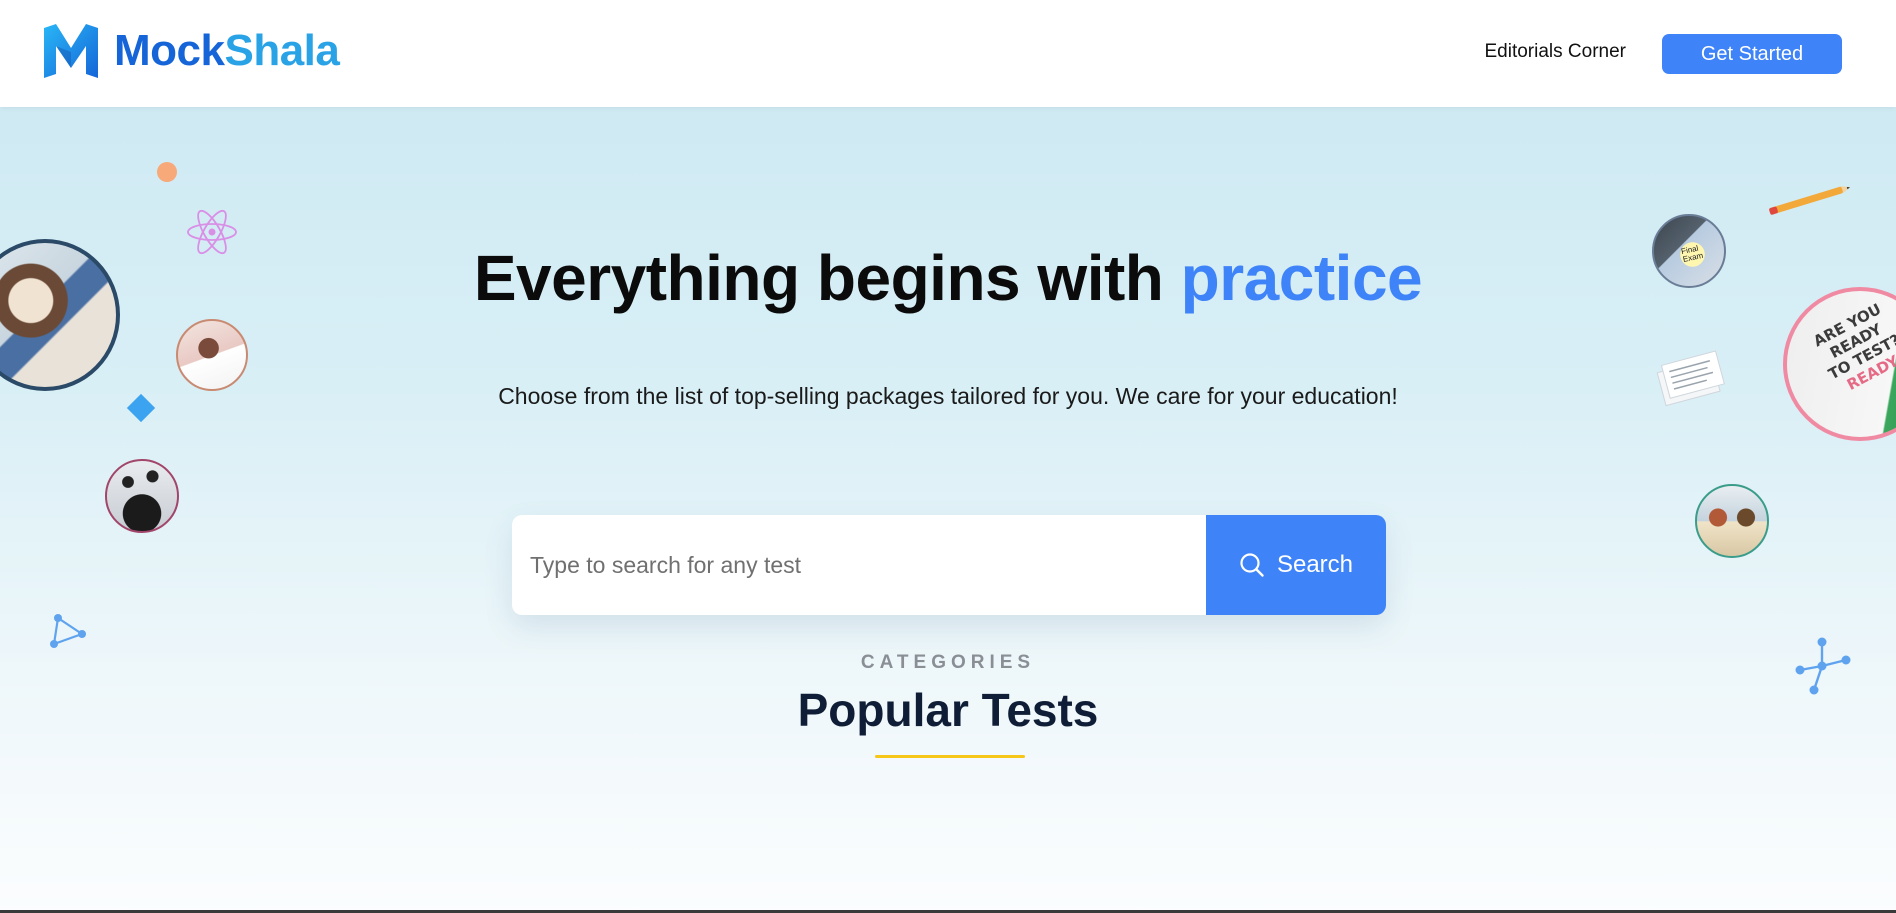 This screenshot has height=913, width=1896. I want to click on search-button-label: Search, so click(1315, 564).